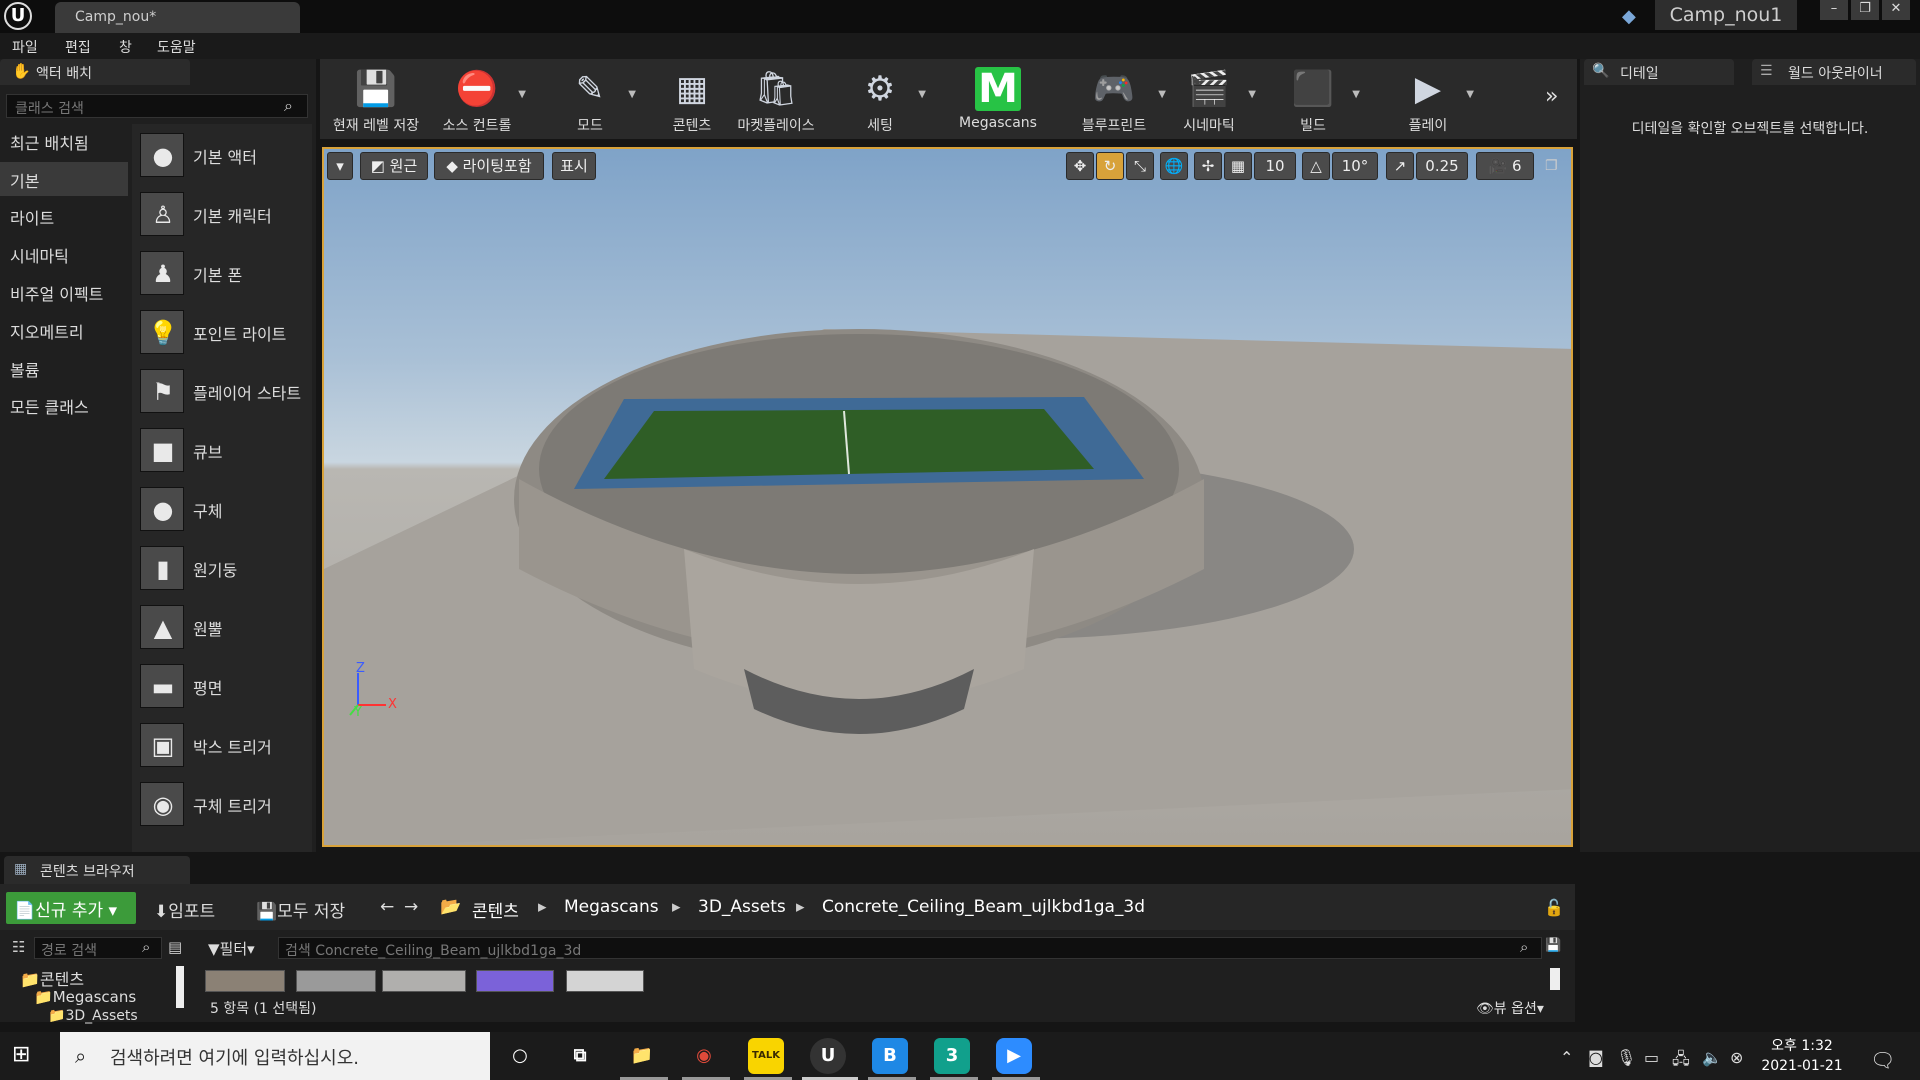  What do you see at coordinates (64, 254) in the screenshot?
I see `category-cinematic: 시네마틱` at bounding box center [64, 254].